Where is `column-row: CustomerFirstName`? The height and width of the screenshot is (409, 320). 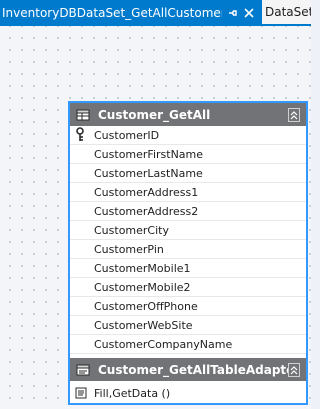
column-row: CustomerFirstName is located at coordinates (188, 154).